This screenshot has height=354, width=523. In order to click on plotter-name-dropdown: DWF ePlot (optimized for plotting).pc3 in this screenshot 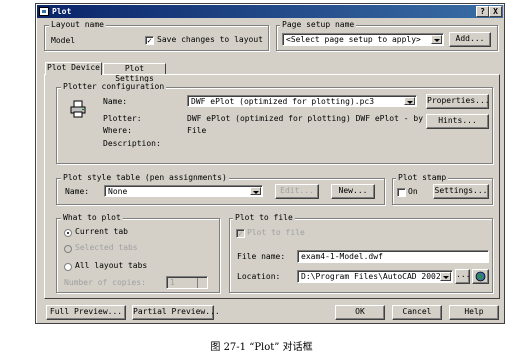, I will do `click(302, 101)`.